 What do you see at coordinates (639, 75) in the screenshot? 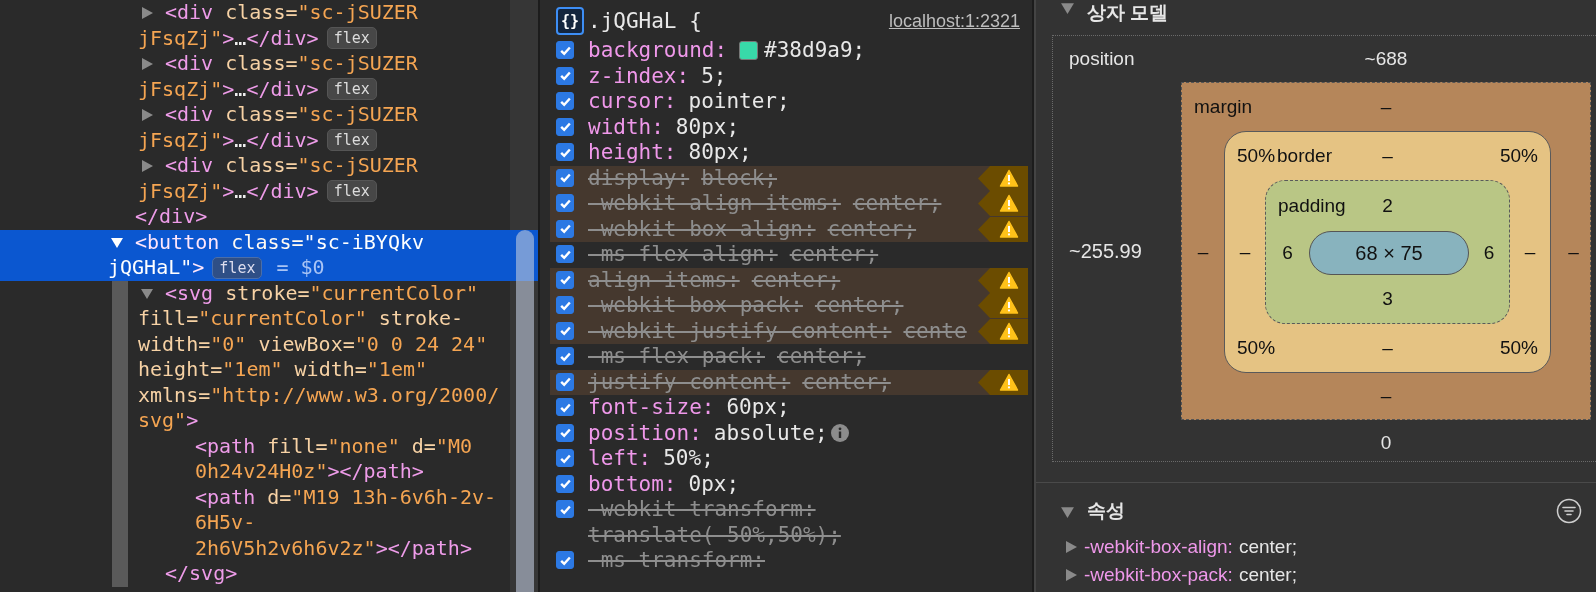
I see `property-name: z-index:` at bounding box center [639, 75].